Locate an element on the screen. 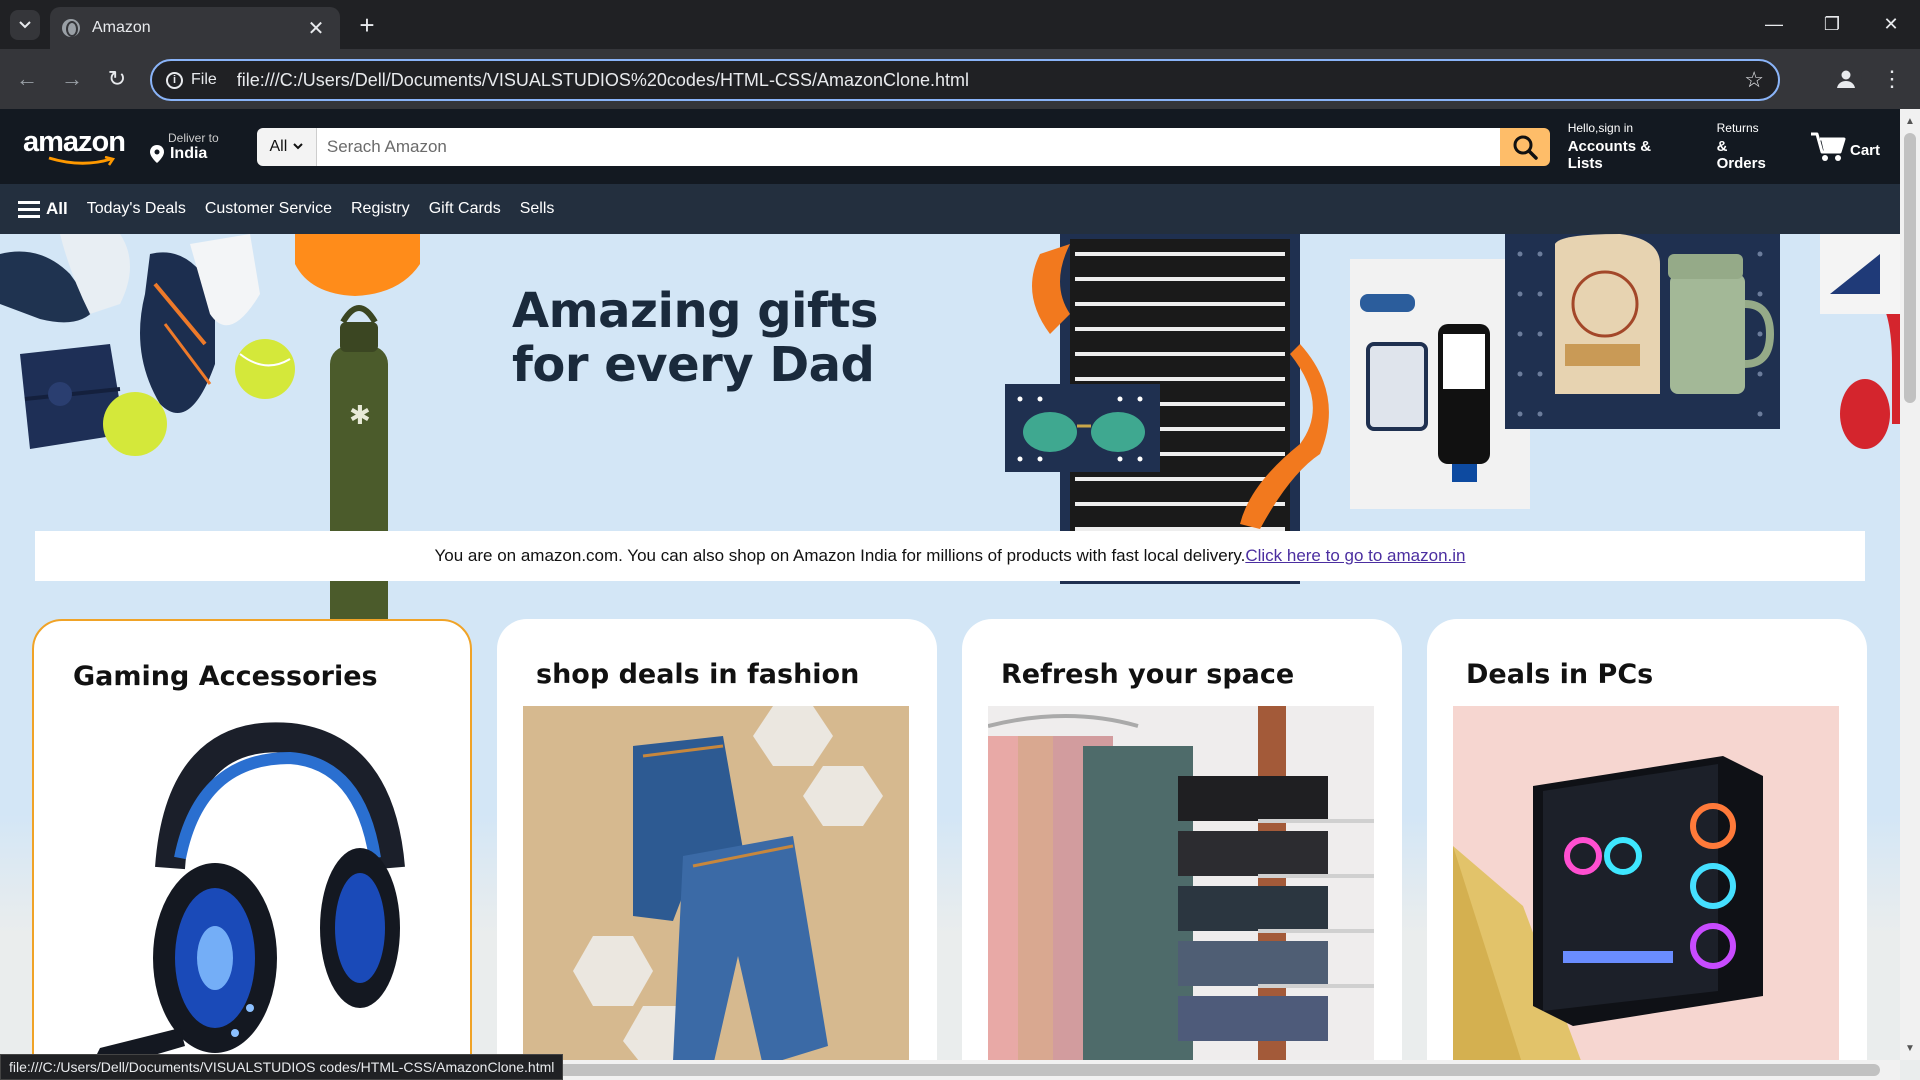 The width and height of the screenshot is (1920, 1080). cart-button: Cart is located at coordinates (1845, 147).